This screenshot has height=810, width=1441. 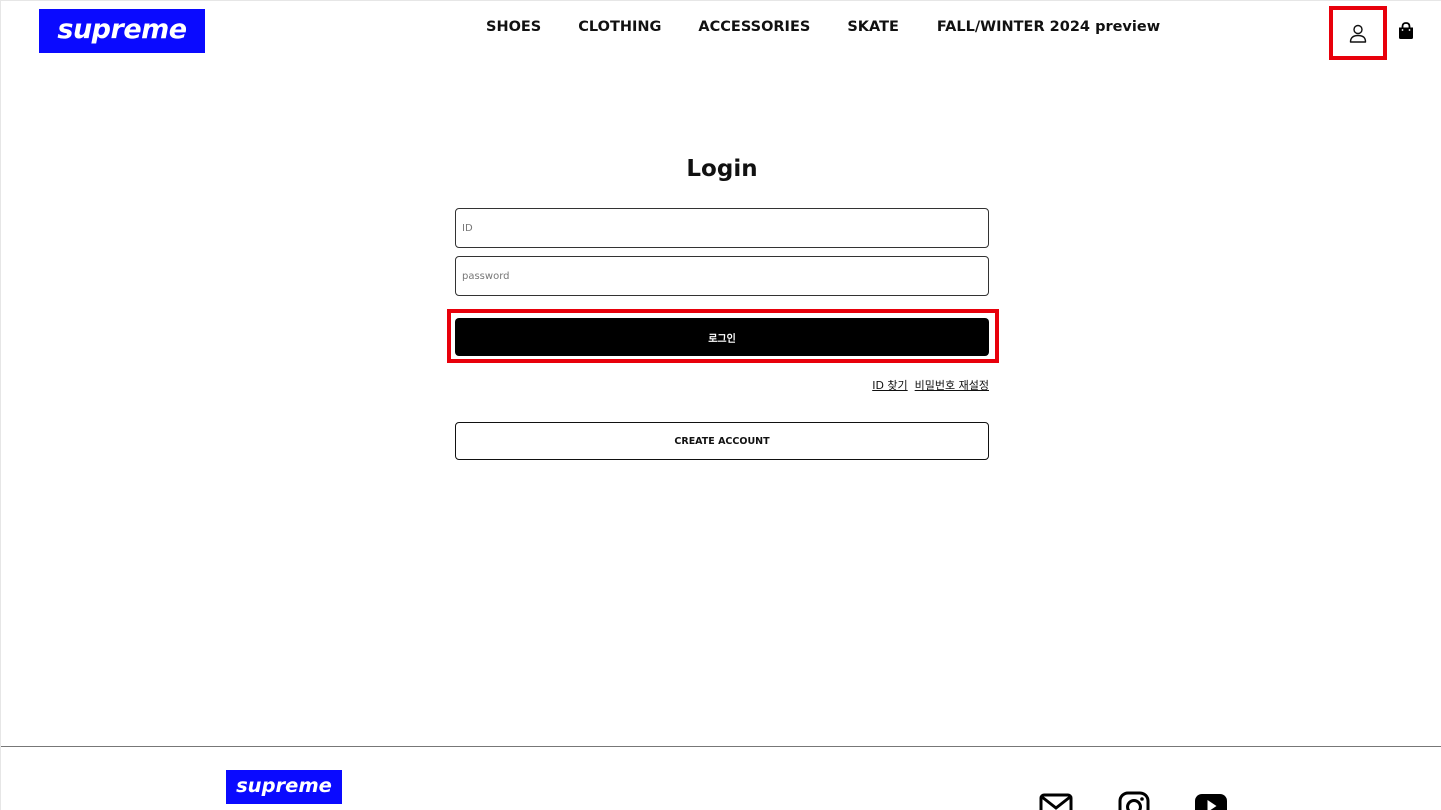 I want to click on nav-item-clothing: CLOTHING, so click(x=619, y=27).